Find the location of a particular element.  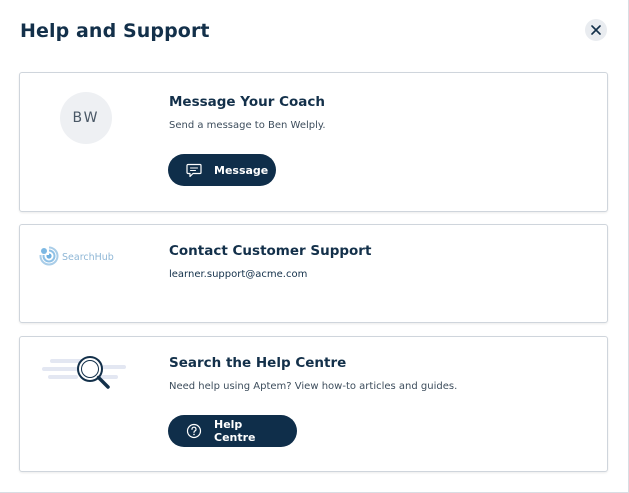

message-button: Message is located at coordinates (222, 170).